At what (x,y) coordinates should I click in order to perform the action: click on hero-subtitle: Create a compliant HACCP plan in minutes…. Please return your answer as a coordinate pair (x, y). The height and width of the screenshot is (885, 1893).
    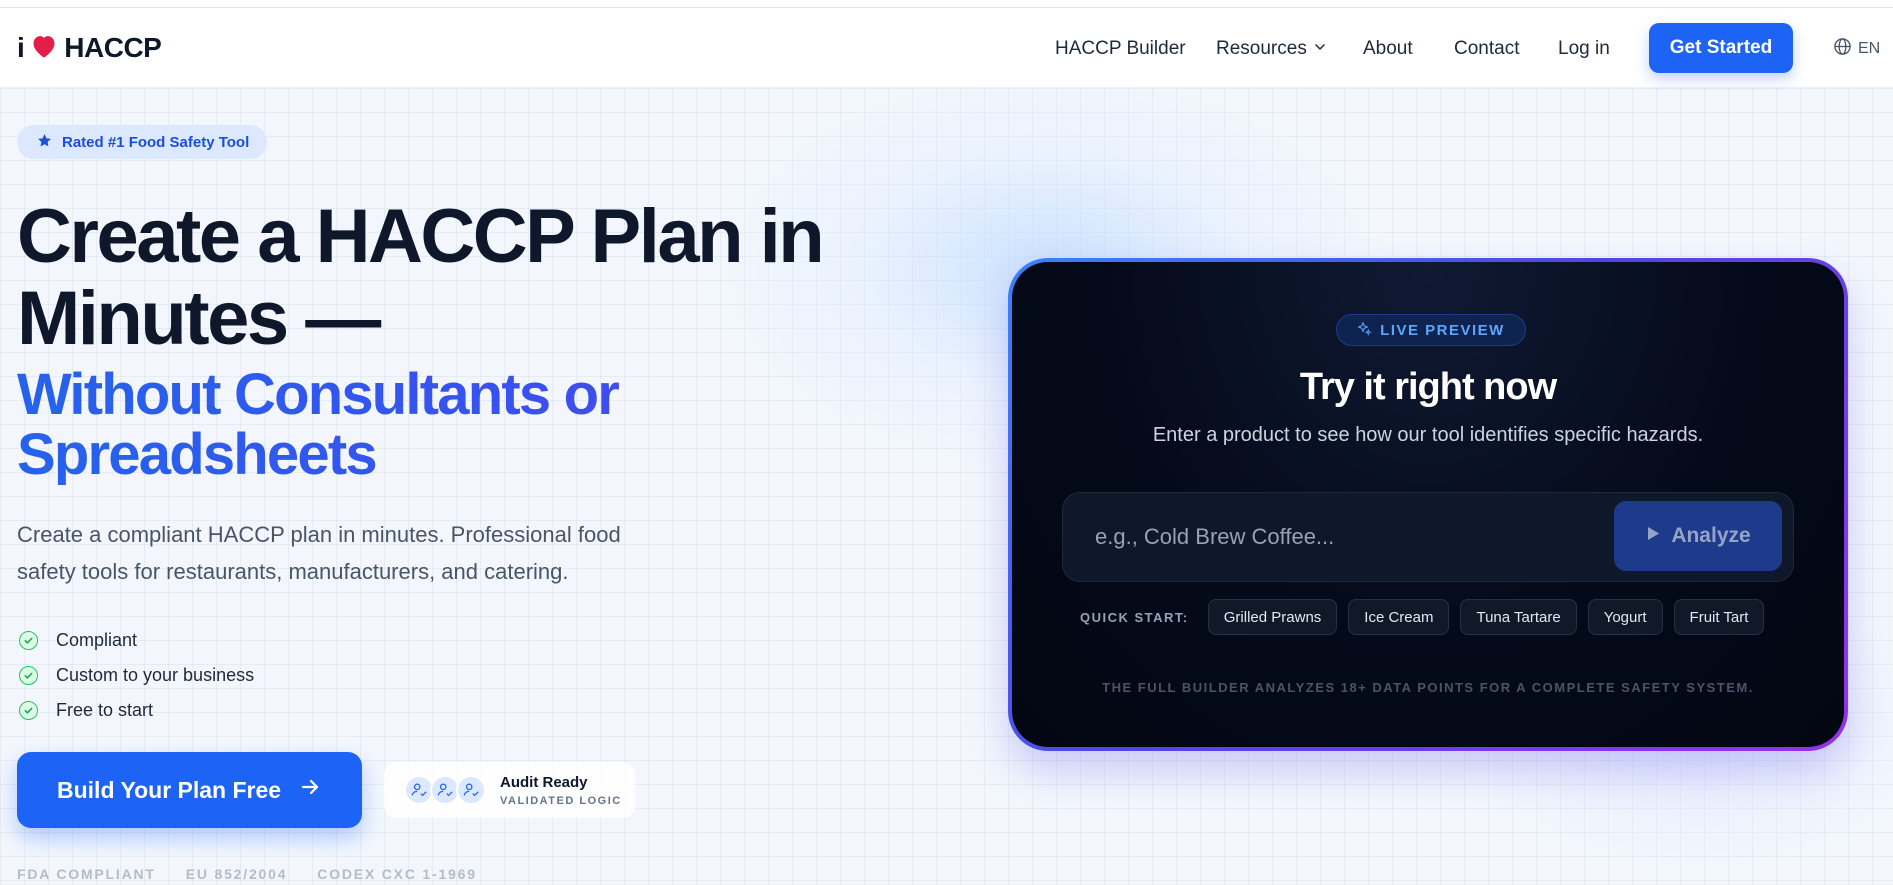
    Looking at the image, I should click on (319, 553).